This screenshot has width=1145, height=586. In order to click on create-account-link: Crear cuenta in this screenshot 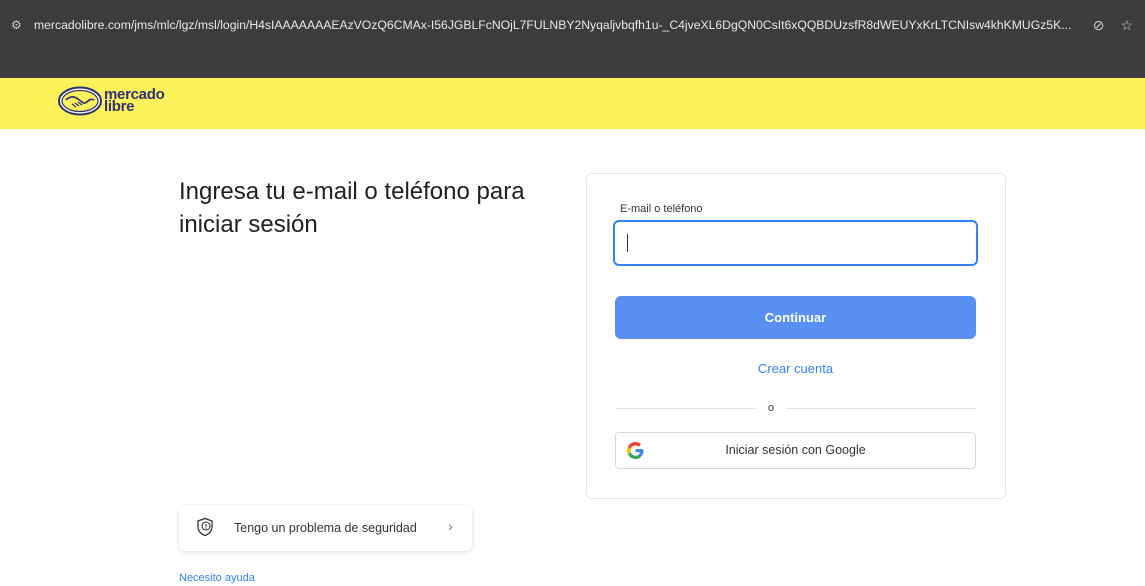, I will do `click(795, 368)`.